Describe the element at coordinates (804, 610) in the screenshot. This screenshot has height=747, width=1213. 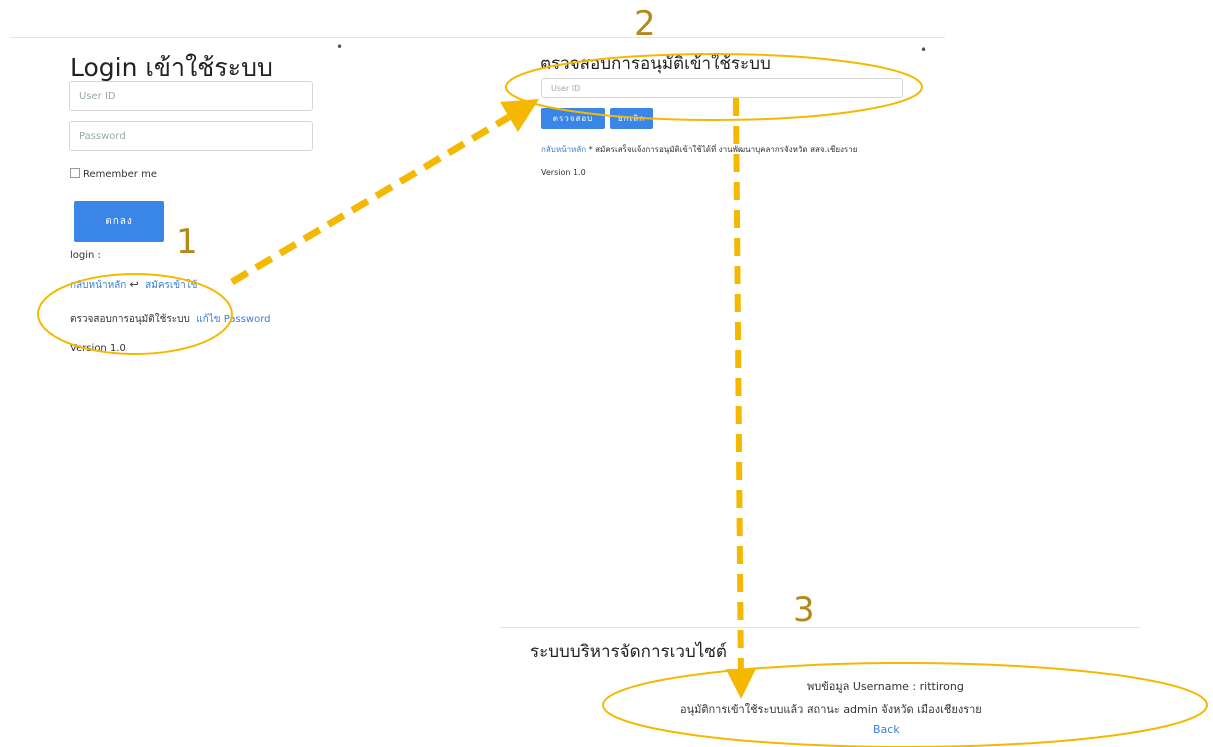
I see `step-number-3: 3` at that location.